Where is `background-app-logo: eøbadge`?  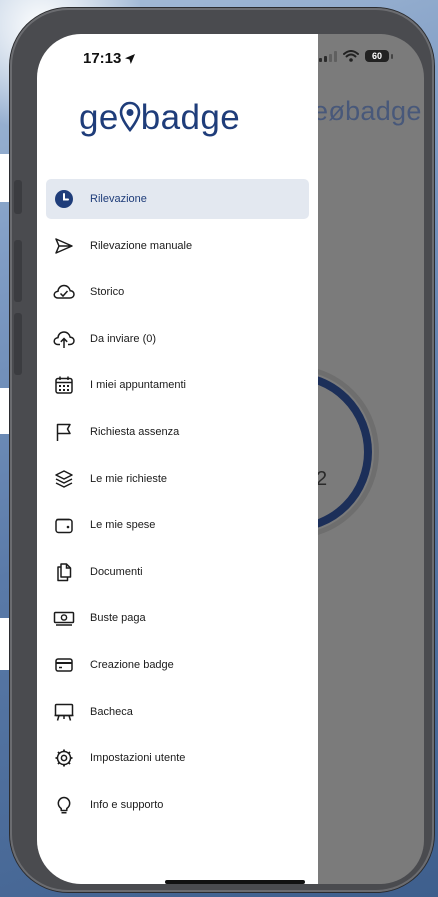
background-app-logo: eøbadge is located at coordinates (367, 111).